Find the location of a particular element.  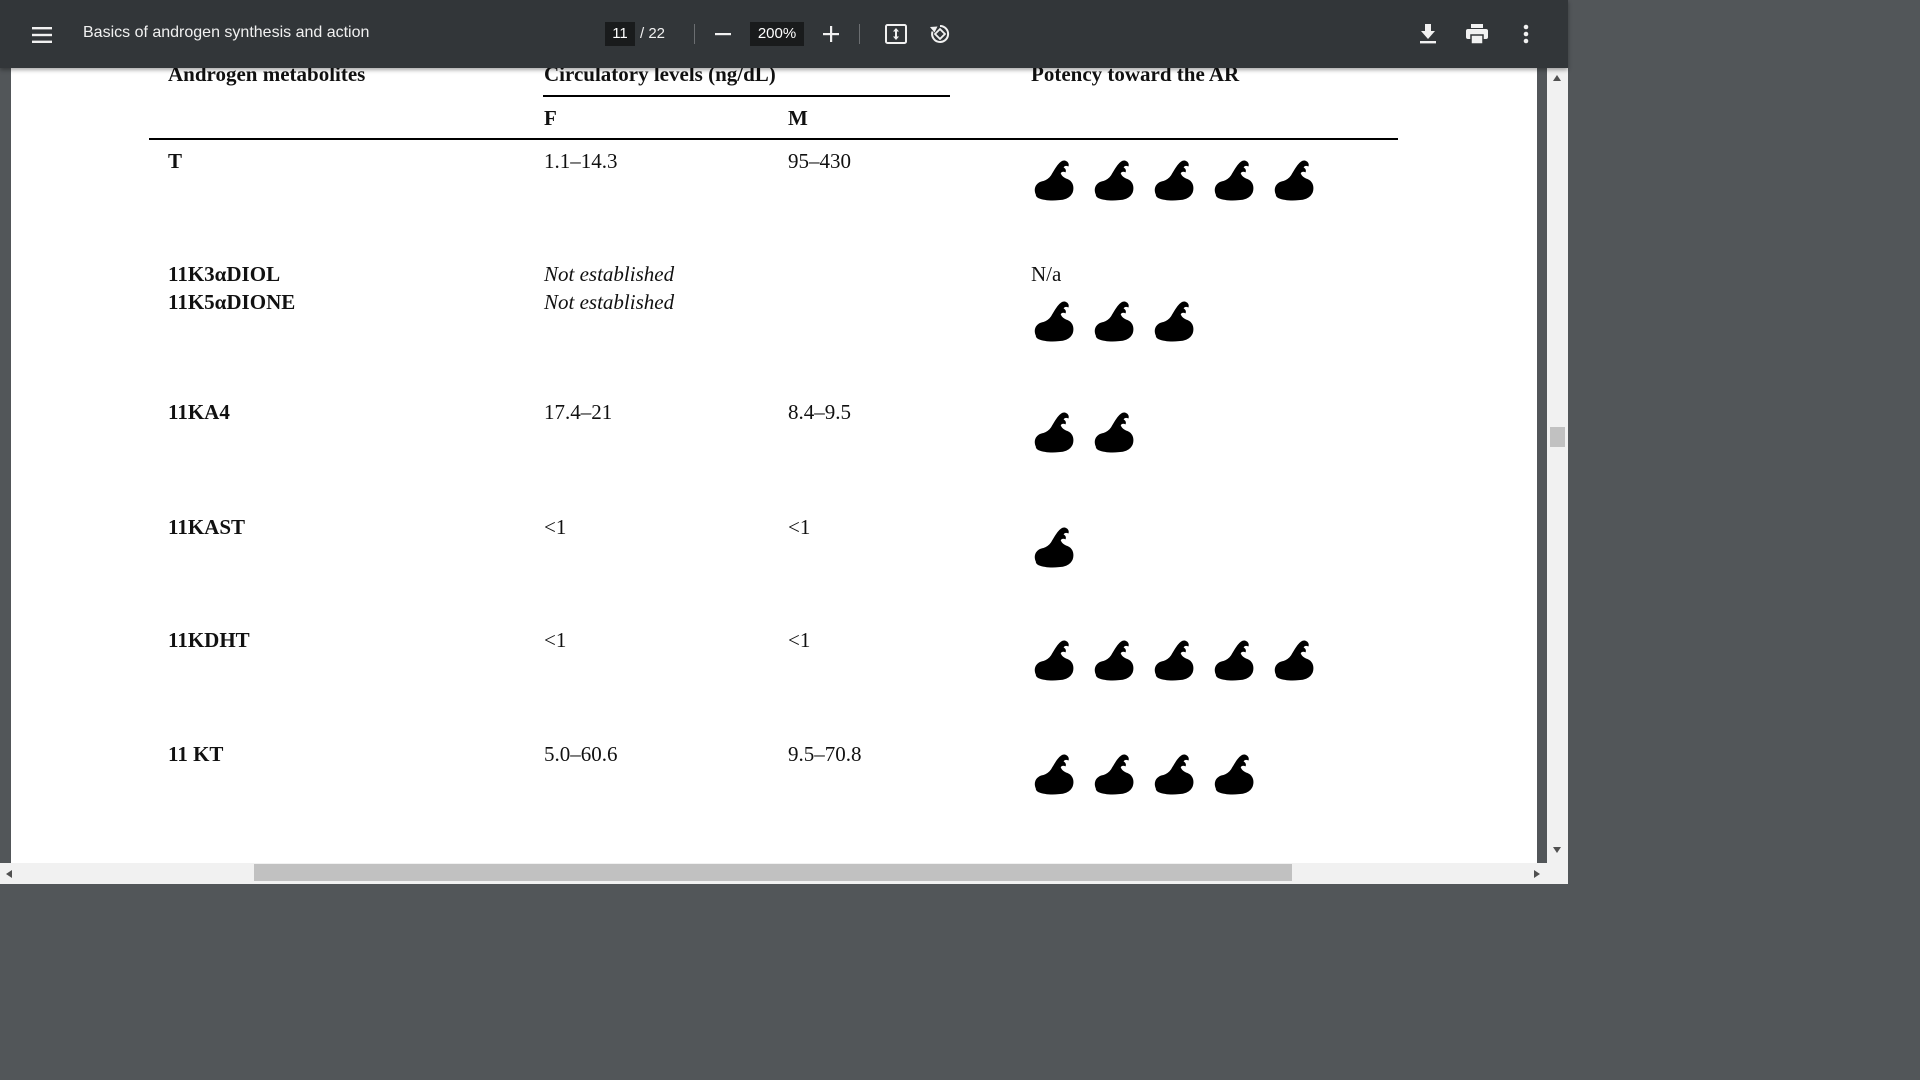

scroll-up-arrow-icon is located at coordinates (1557, 78).